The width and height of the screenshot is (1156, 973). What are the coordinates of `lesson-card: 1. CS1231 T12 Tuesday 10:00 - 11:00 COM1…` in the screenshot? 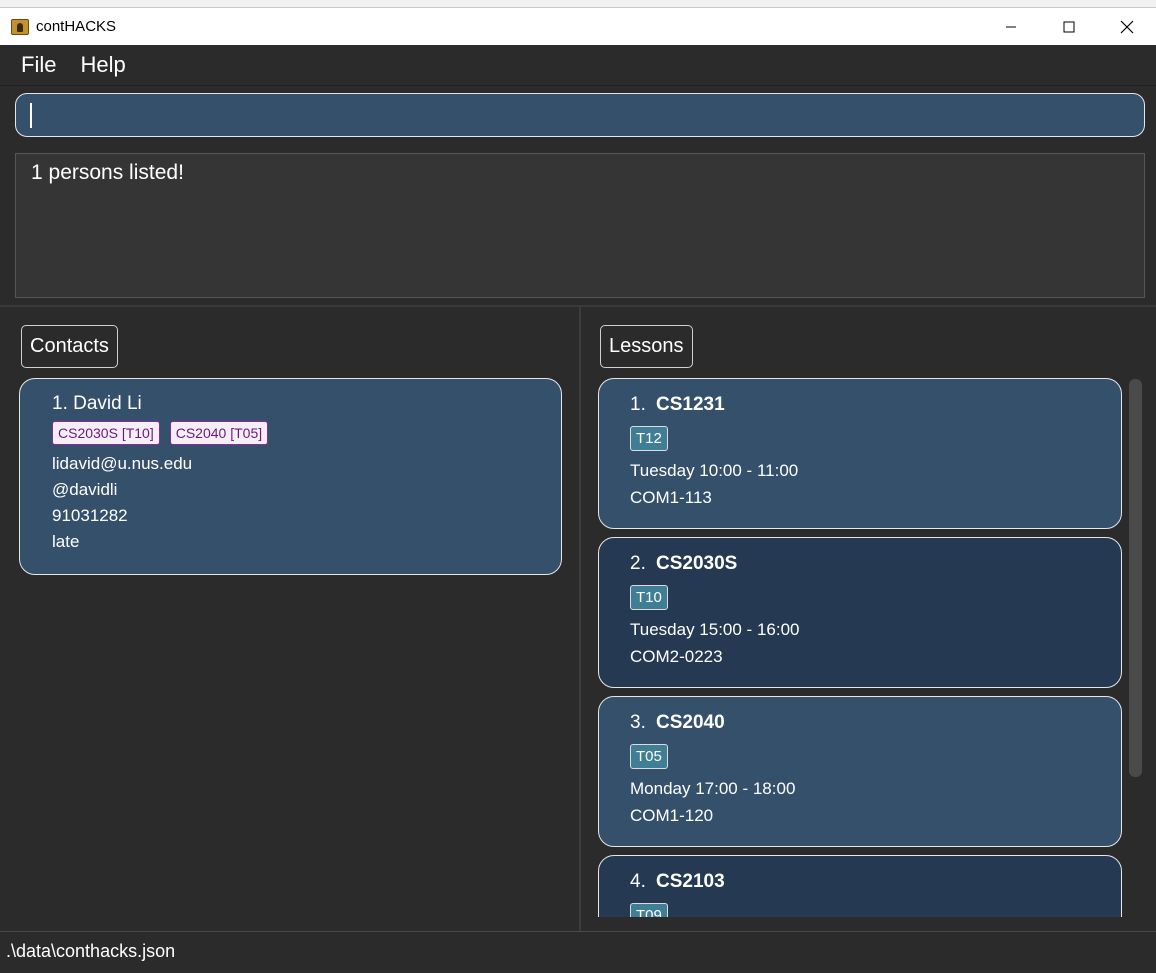 It's located at (860, 453).